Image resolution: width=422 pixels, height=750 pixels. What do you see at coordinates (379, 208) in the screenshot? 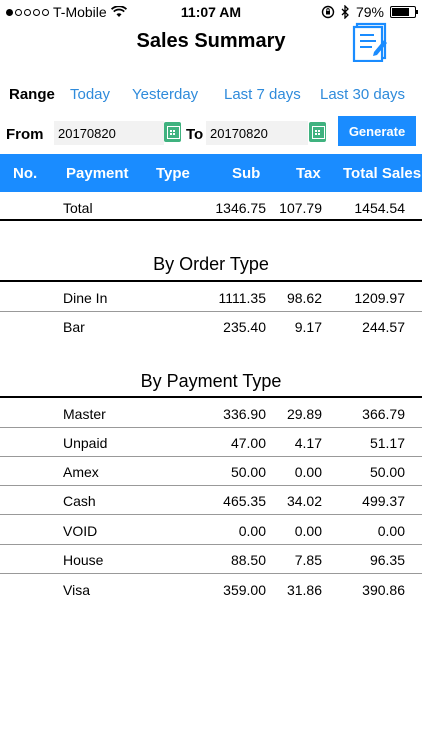
I see `total-sales: 1454.54` at bounding box center [379, 208].